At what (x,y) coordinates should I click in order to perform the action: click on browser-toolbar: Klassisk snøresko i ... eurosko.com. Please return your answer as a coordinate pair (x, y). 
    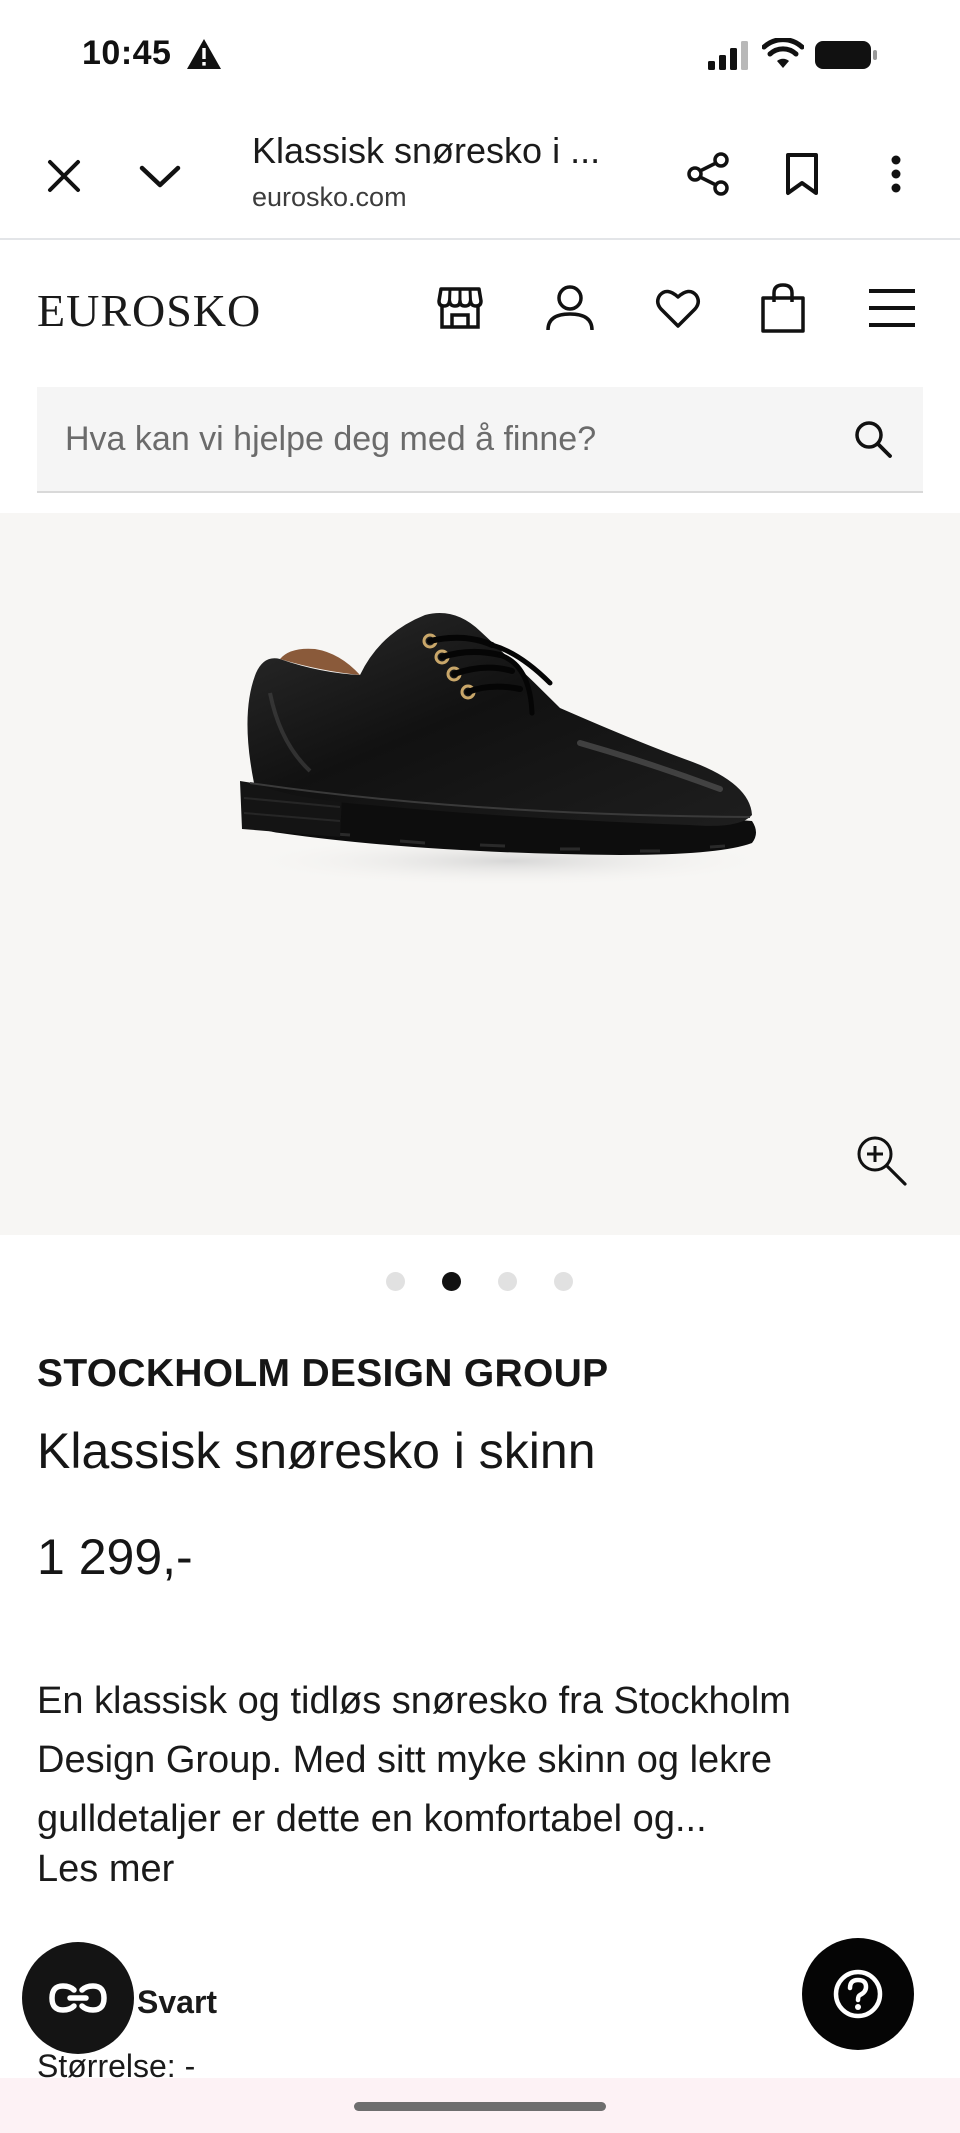
    Looking at the image, I should click on (480, 174).